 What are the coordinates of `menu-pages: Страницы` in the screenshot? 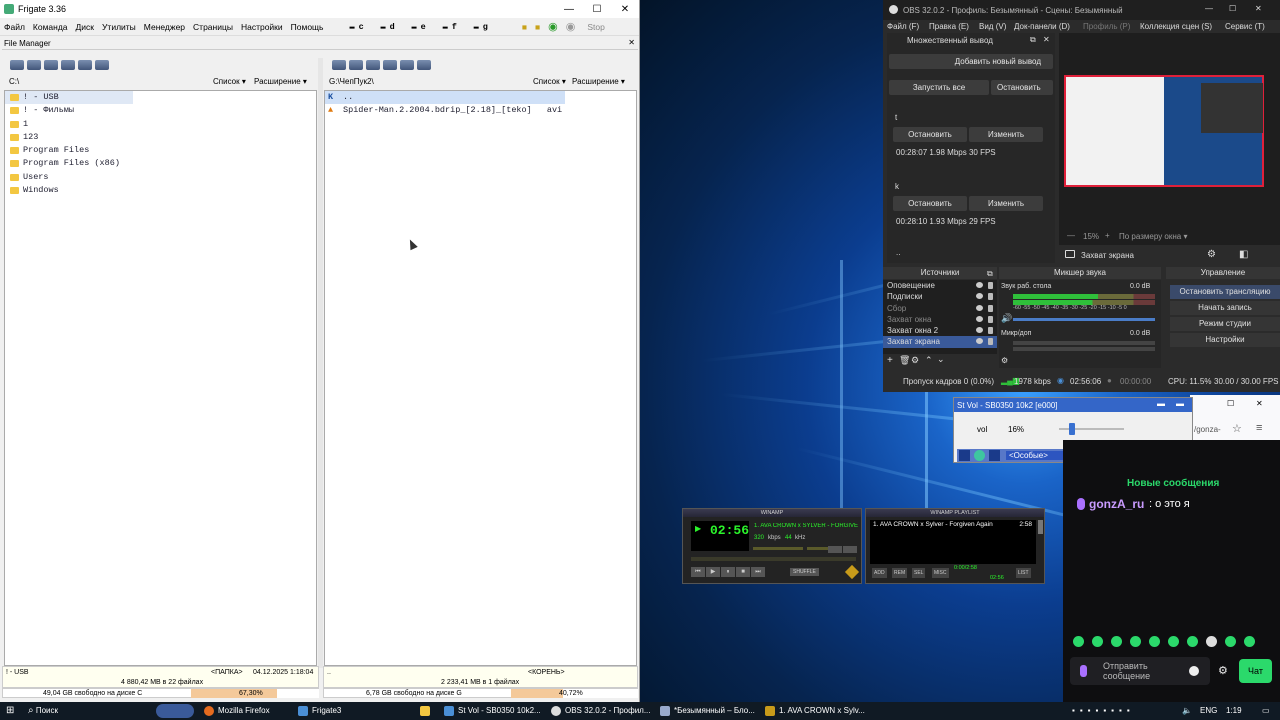 It's located at (213, 27).